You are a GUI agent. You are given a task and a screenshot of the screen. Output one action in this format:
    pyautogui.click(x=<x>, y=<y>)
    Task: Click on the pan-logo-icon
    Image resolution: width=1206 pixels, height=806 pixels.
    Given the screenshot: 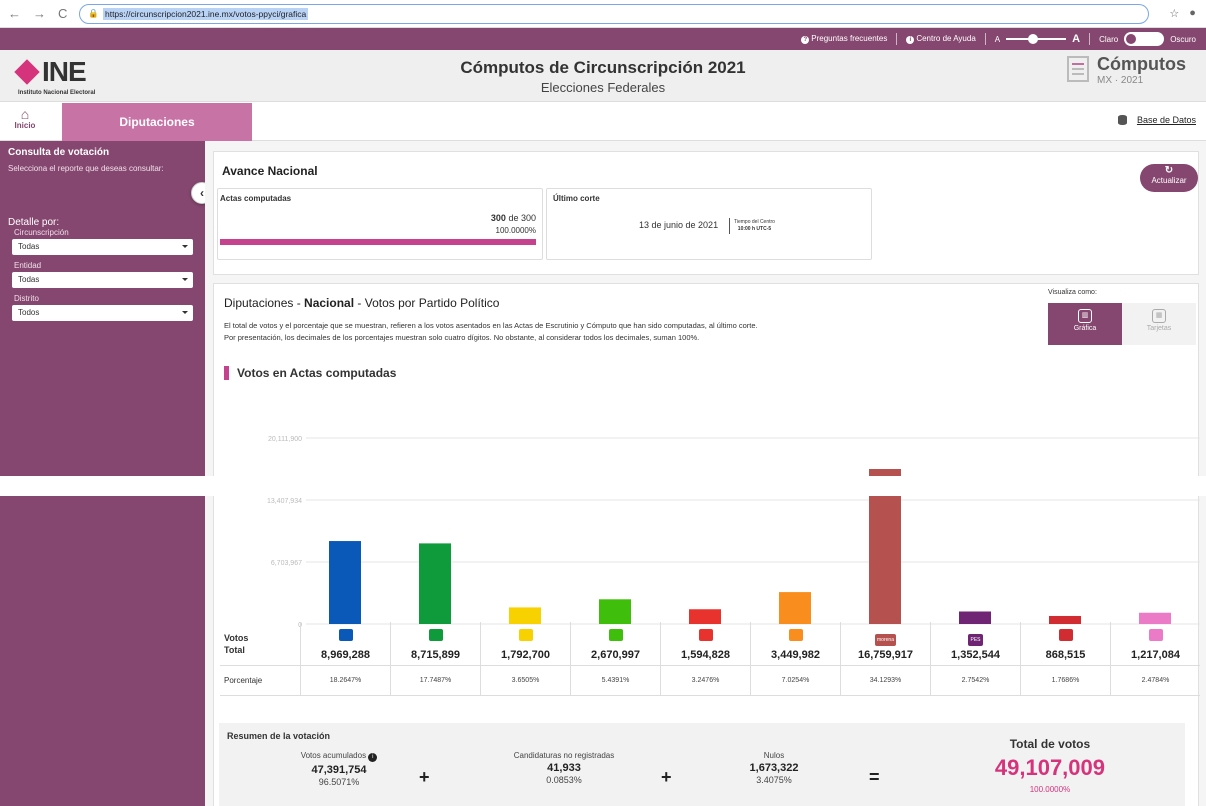 What is the action you would take?
    pyautogui.click(x=345, y=634)
    